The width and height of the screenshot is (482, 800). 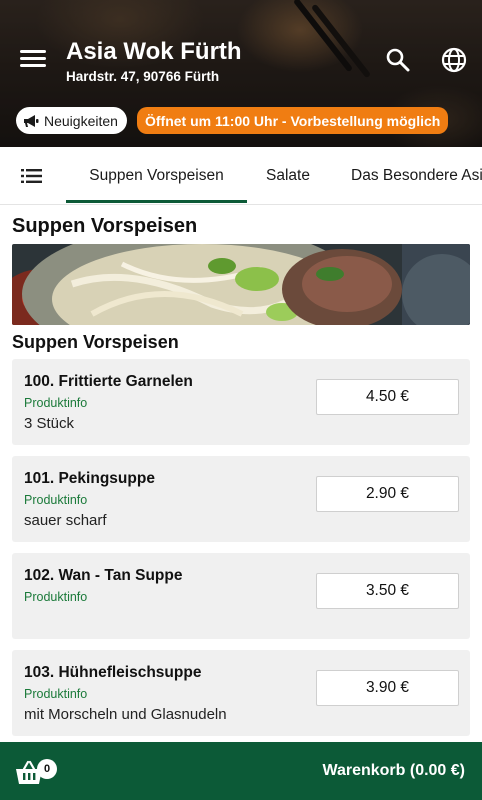 What do you see at coordinates (49, 423) in the screenshot?
I see `product-description: 3 Stück` at bounding box center [49, 423].